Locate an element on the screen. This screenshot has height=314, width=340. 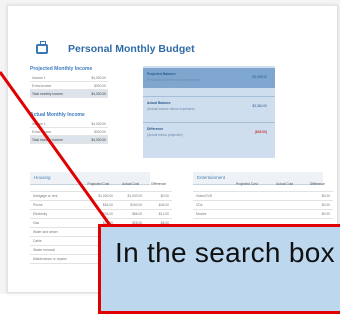
table-row: Video/DVD $0.00 is located at coordinates (263, 196).